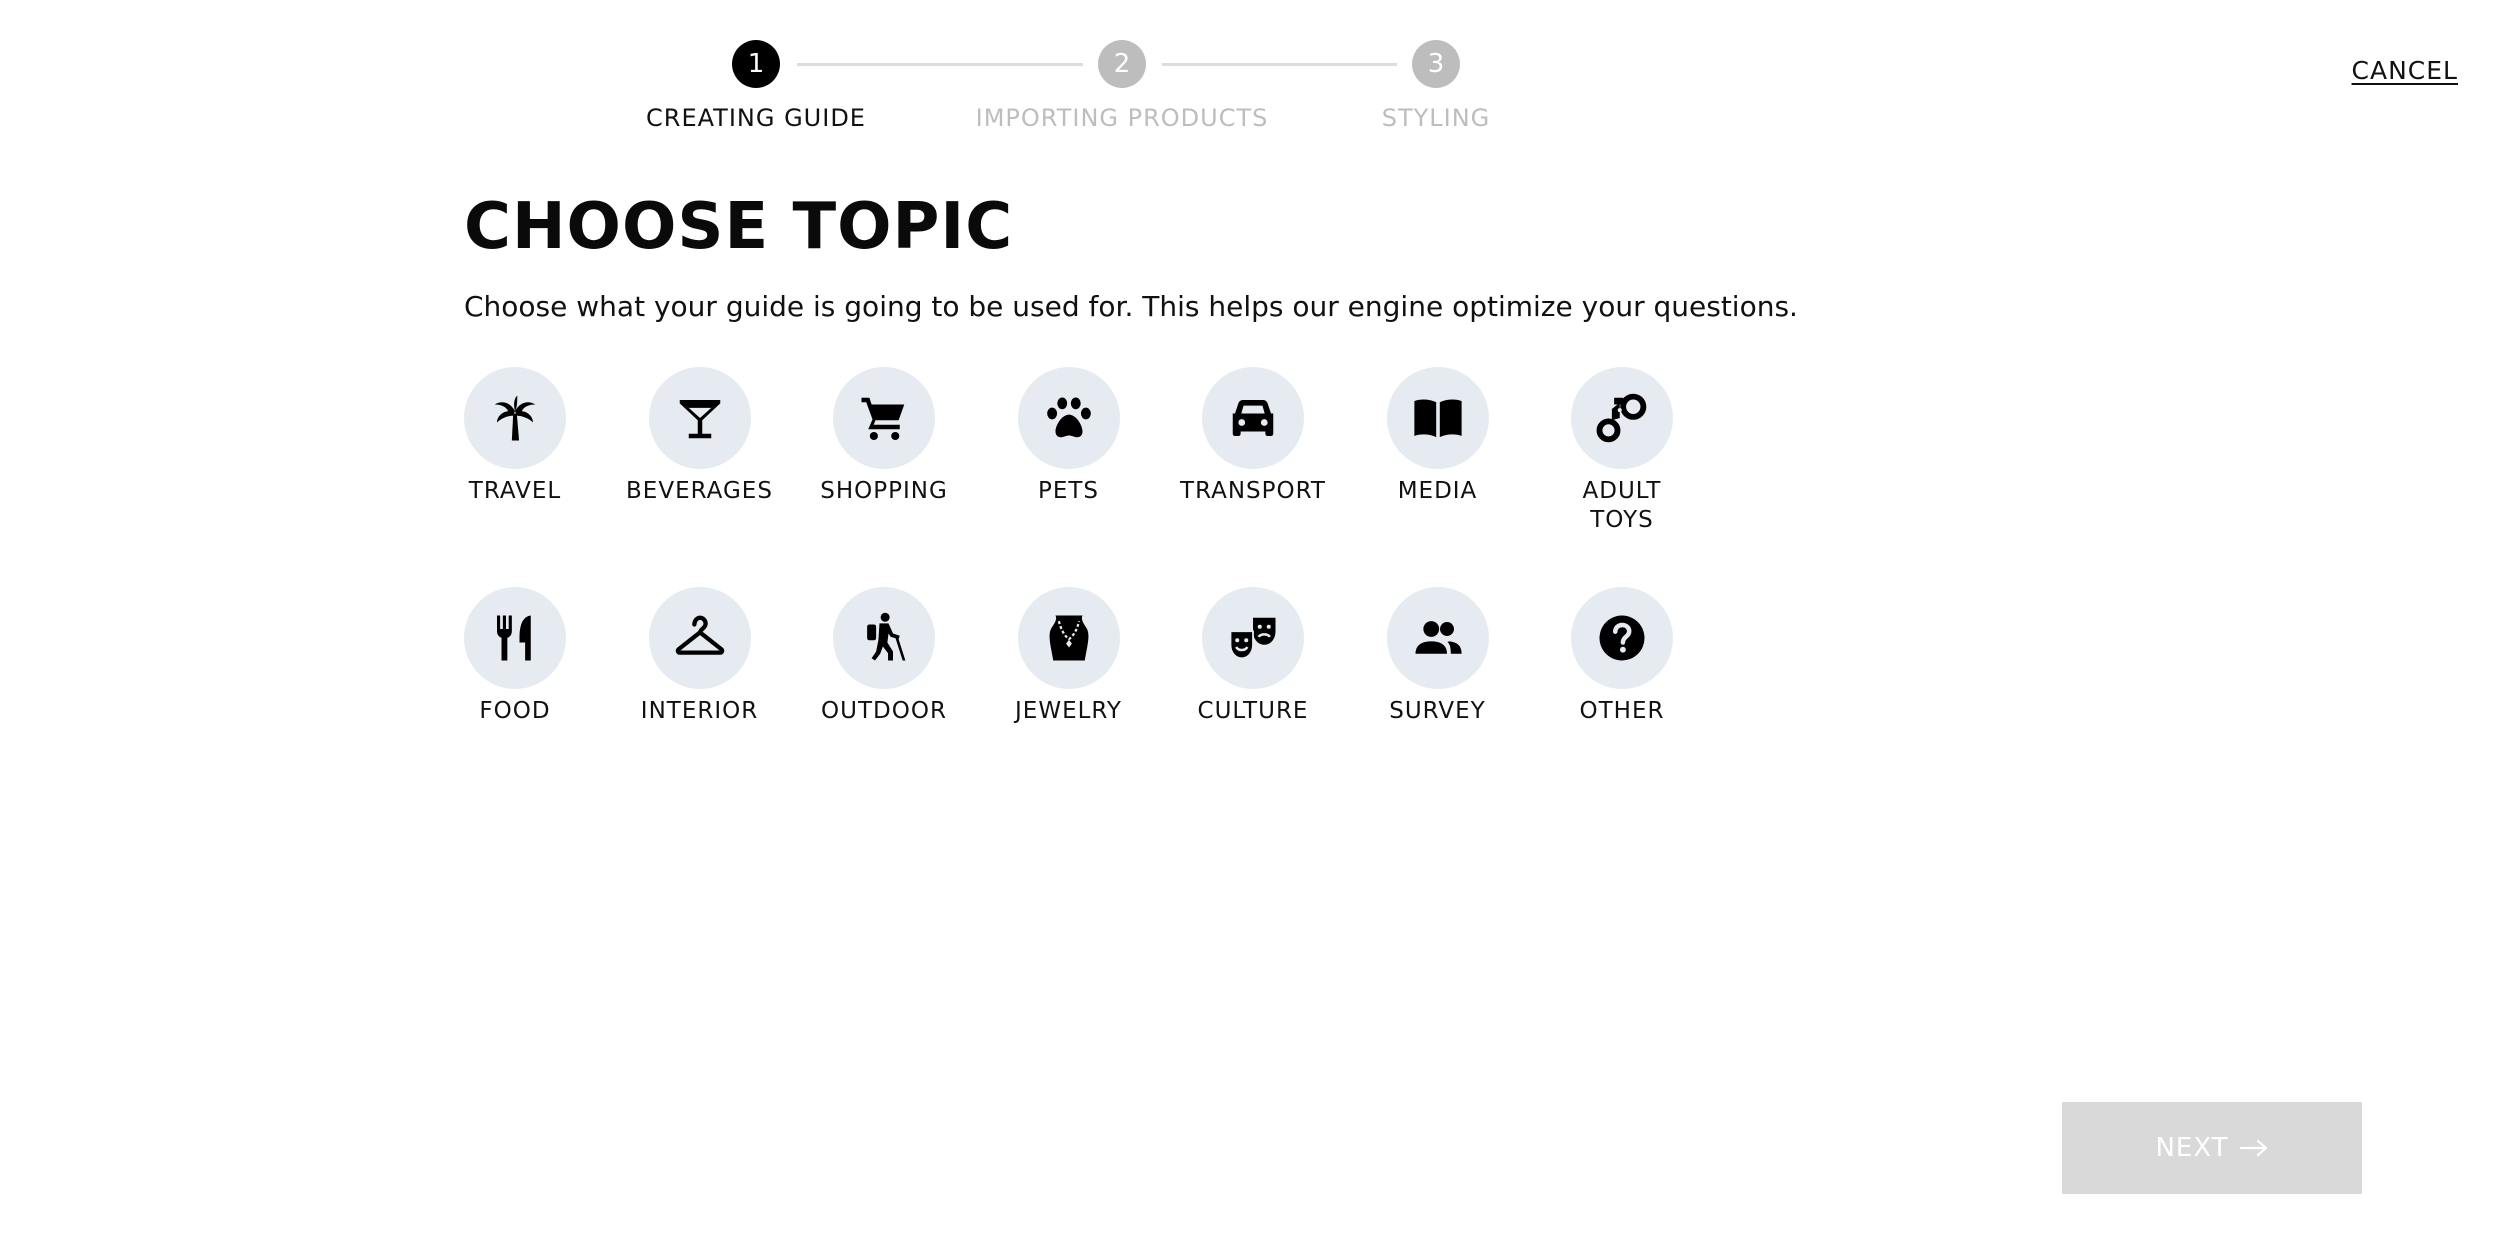 The image size is (2494, 1256). I want to click on paw-icon, so click(1068, 417).